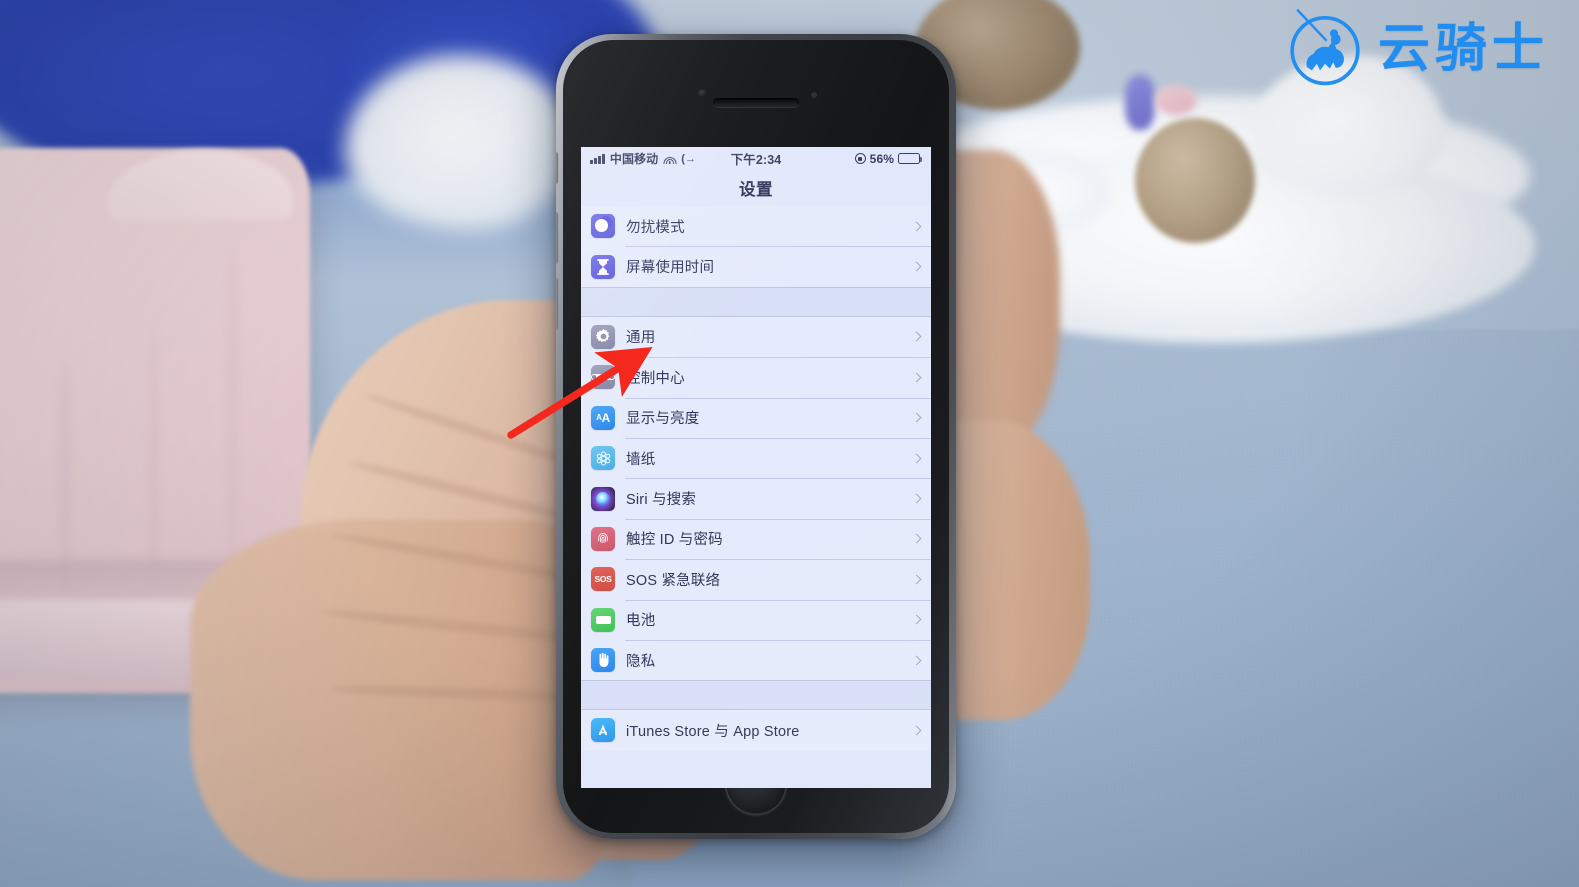  I want to click on settings-row: iTunes Store 与 App Store, so click(756, 730).